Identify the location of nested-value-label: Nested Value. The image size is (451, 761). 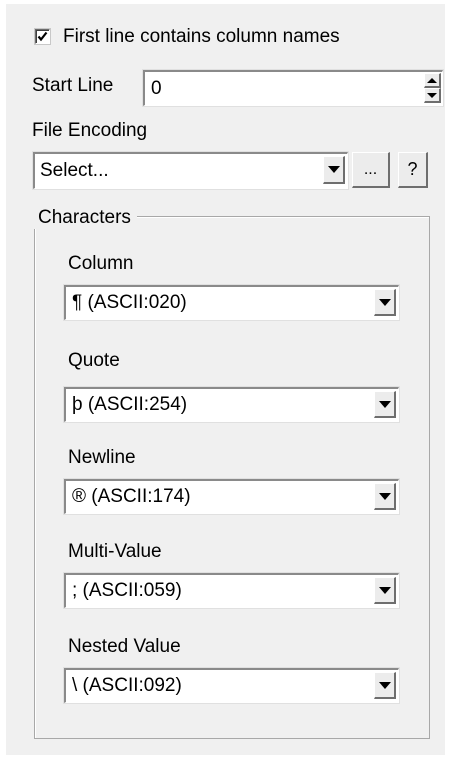
(124, 646).